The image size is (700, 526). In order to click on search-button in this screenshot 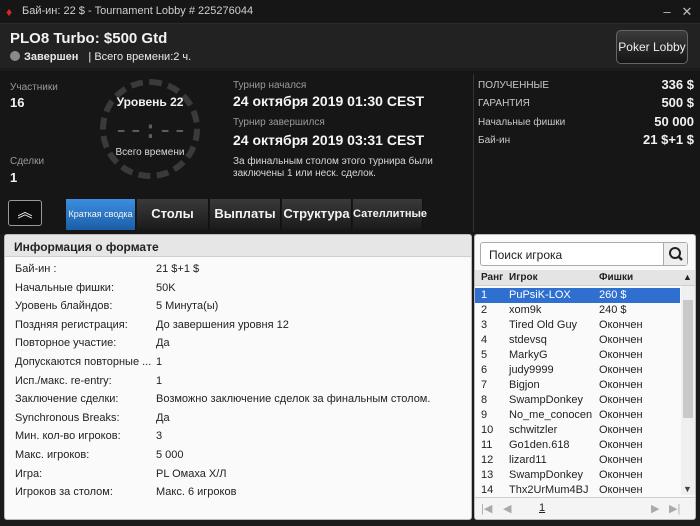, I will do `click(675, 254)`.